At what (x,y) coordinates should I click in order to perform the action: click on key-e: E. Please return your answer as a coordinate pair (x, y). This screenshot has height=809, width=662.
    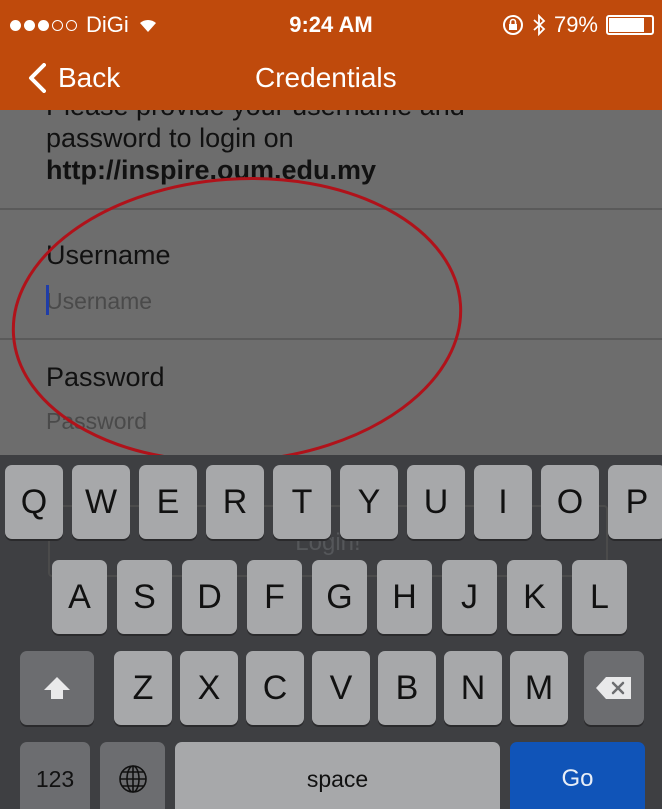
    Looking at the image, I should click on (168, 502).